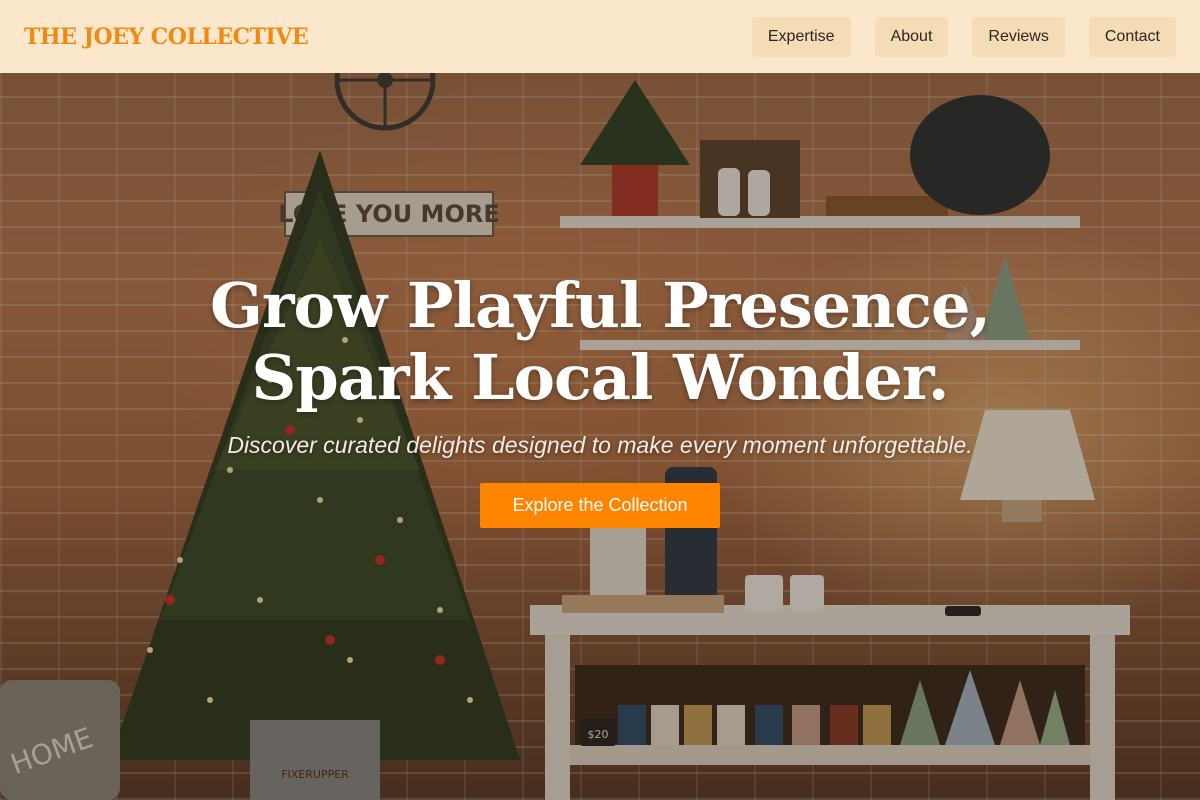 The width and height of the screenshot is (1200, 800). Describe the element at coordinates (911, 36) in the screenshot. I see `nav-about: About` at that location.